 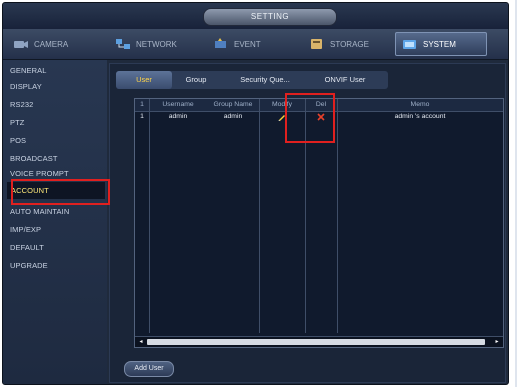 I want to click on scrollbar-thumb, so click(x=316, y=342).